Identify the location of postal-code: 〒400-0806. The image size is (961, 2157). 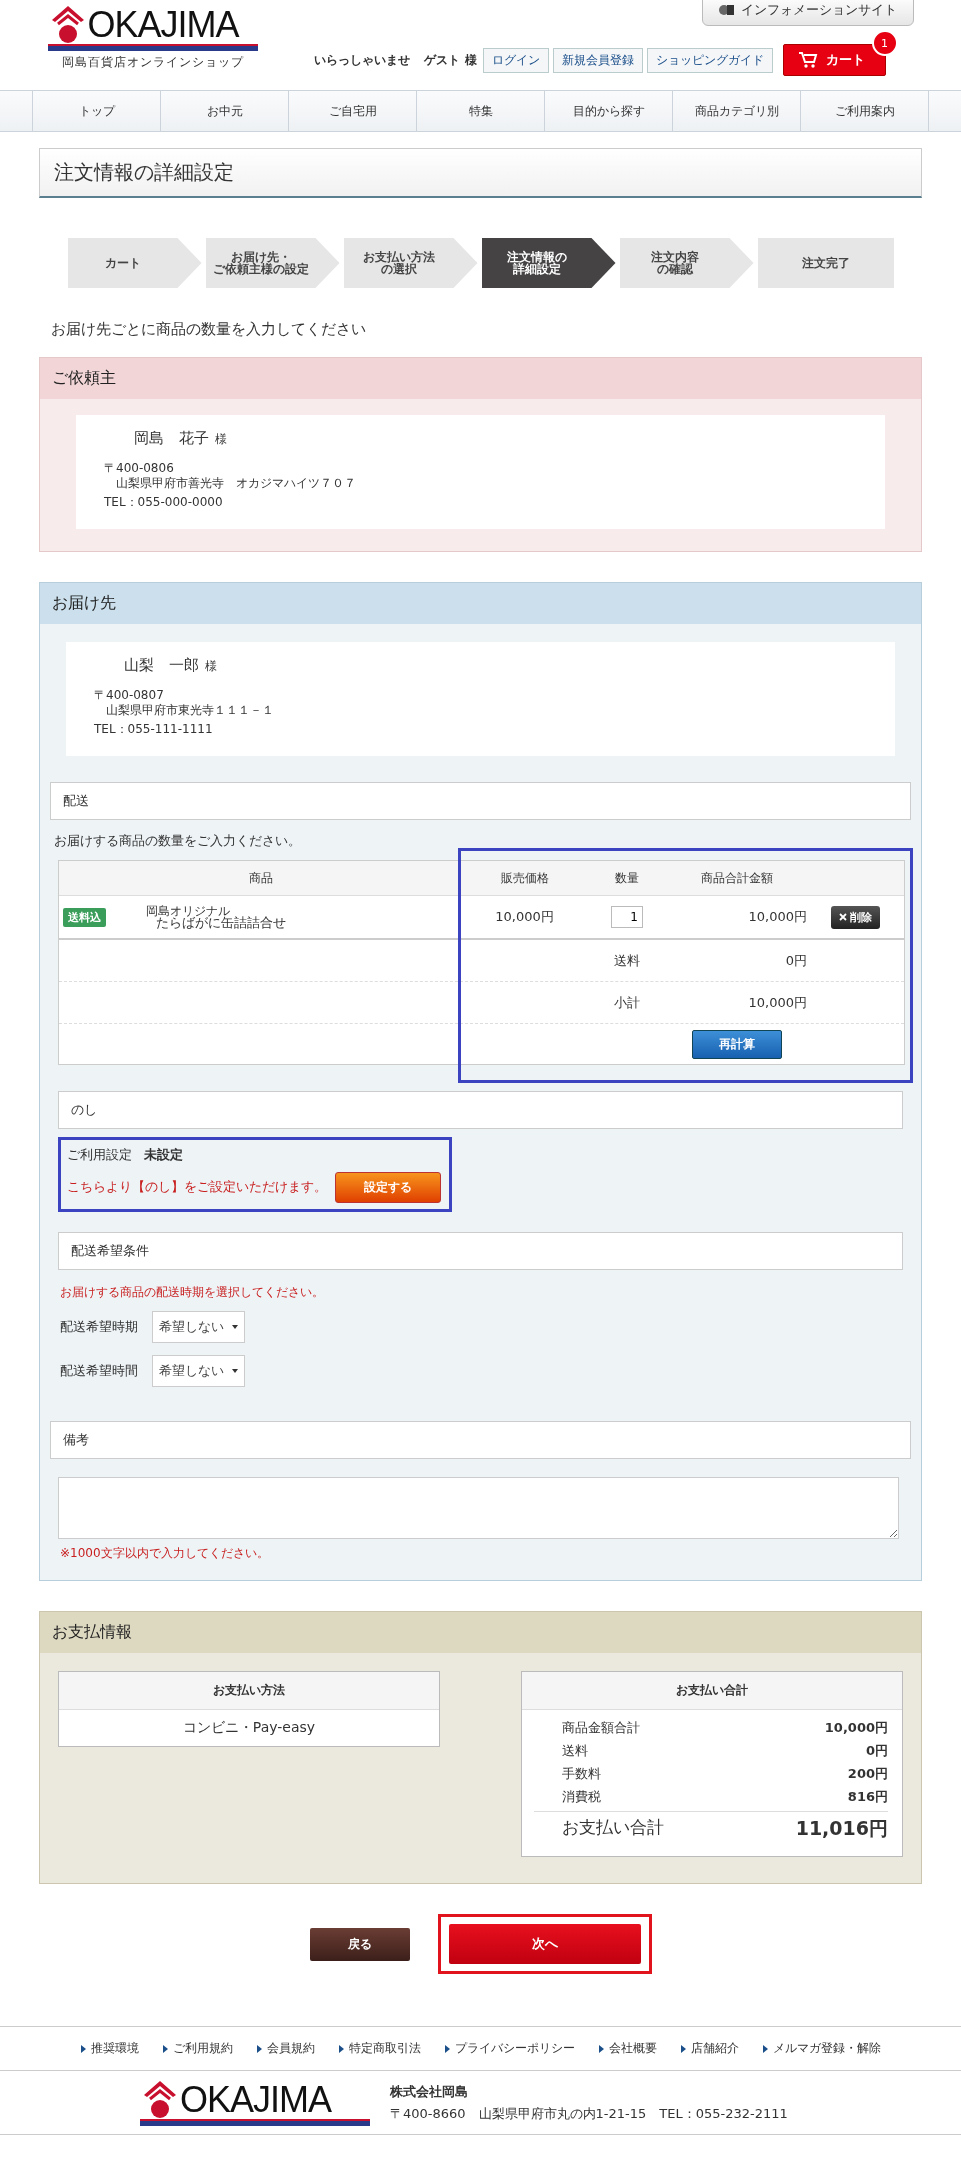
(139, 468).